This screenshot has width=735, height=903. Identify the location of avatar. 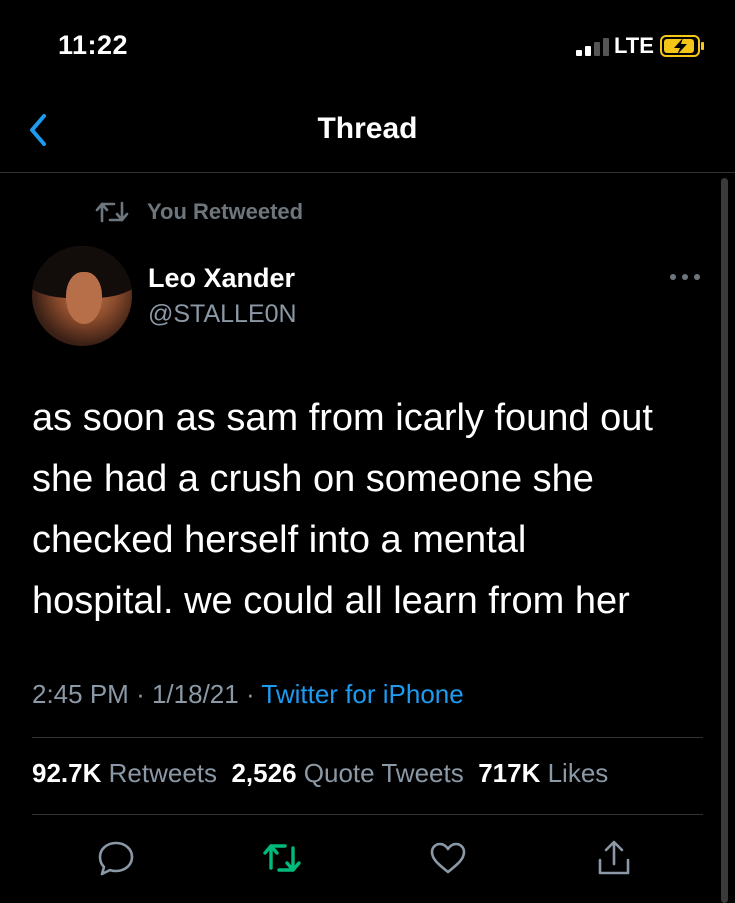
(82, 296).